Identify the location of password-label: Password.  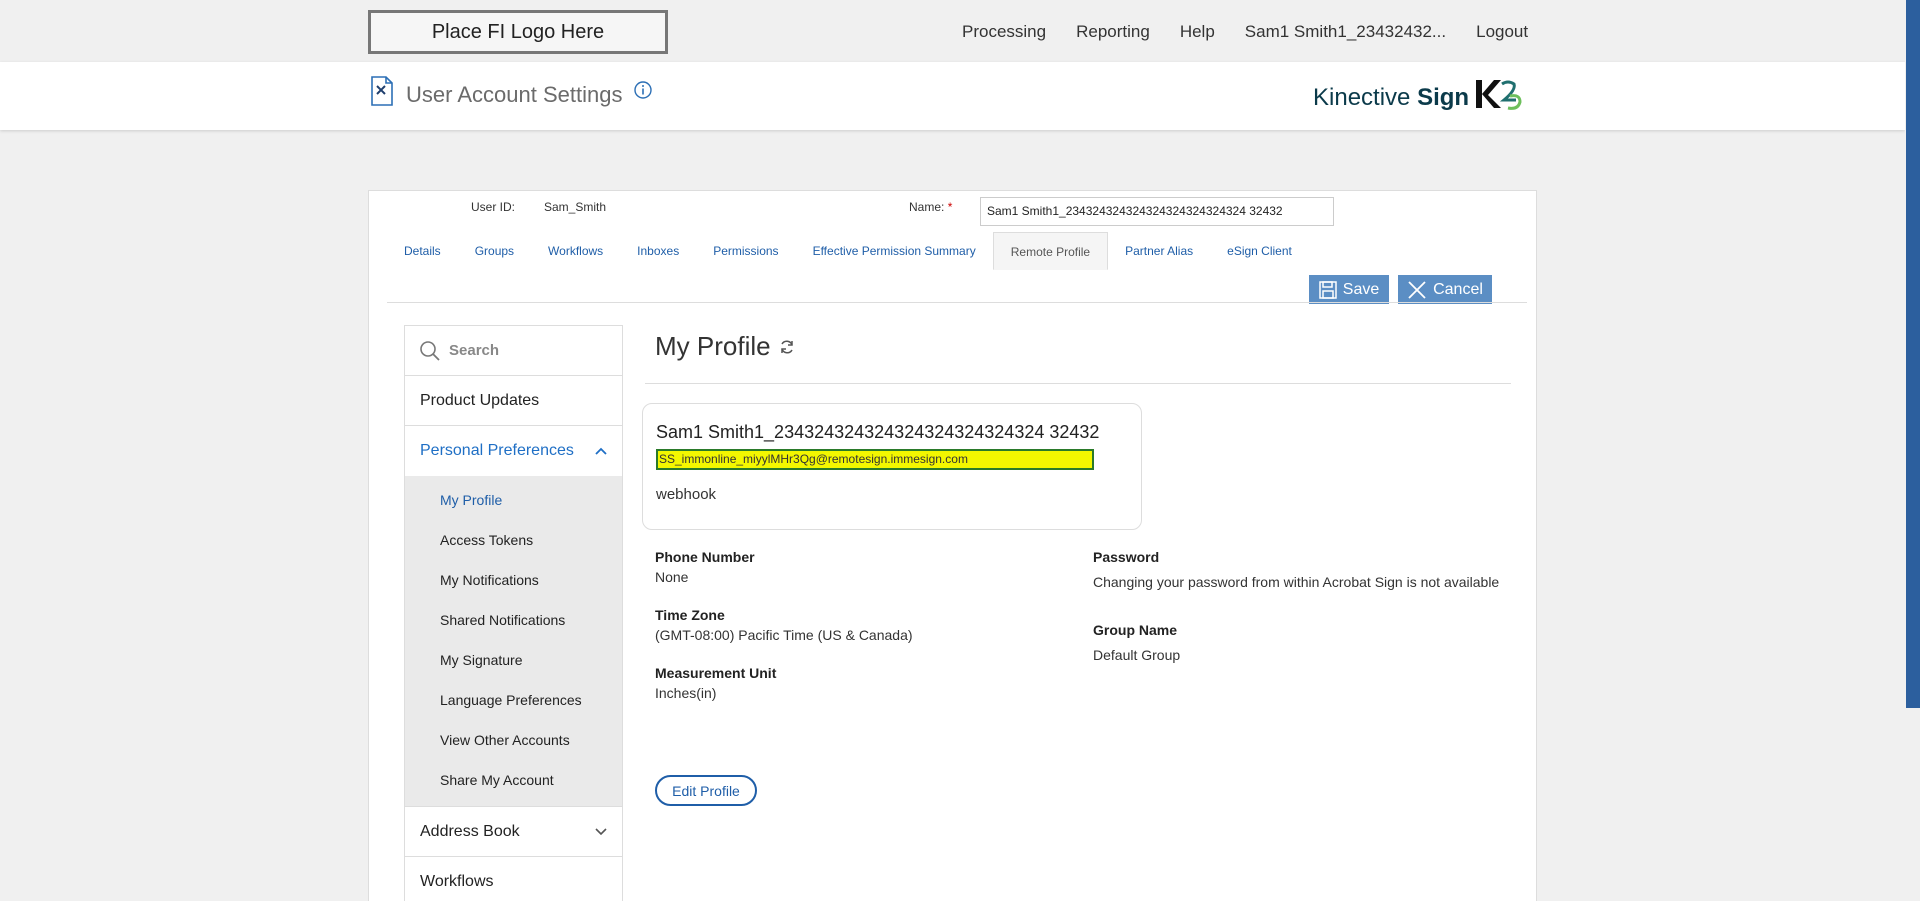
(1126, 557).